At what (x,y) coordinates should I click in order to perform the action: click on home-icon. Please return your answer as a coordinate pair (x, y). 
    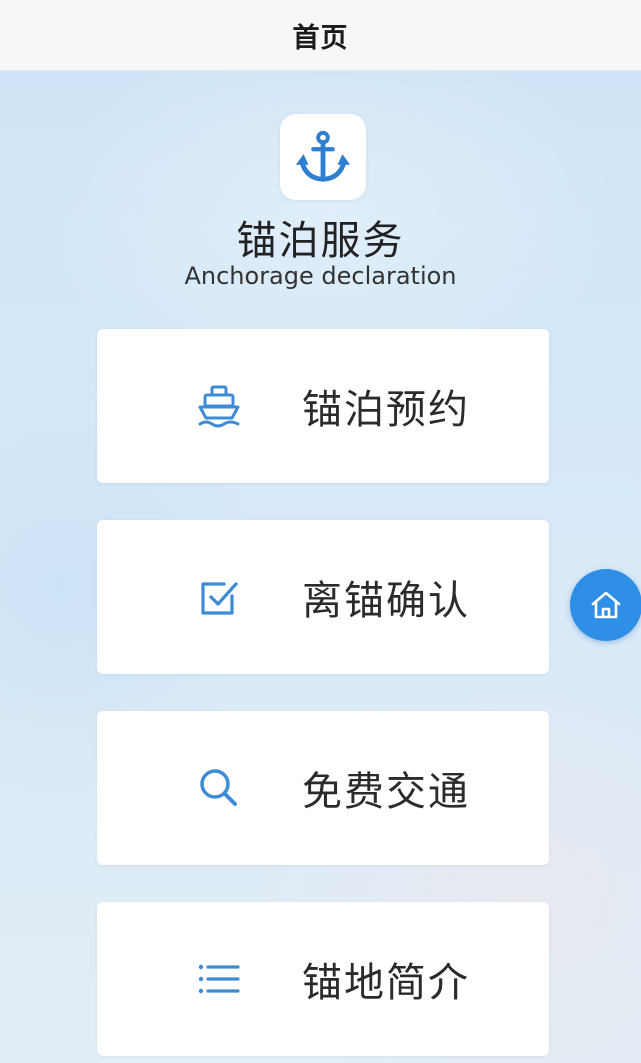
    Looking at the image, I should click on (606, 605).